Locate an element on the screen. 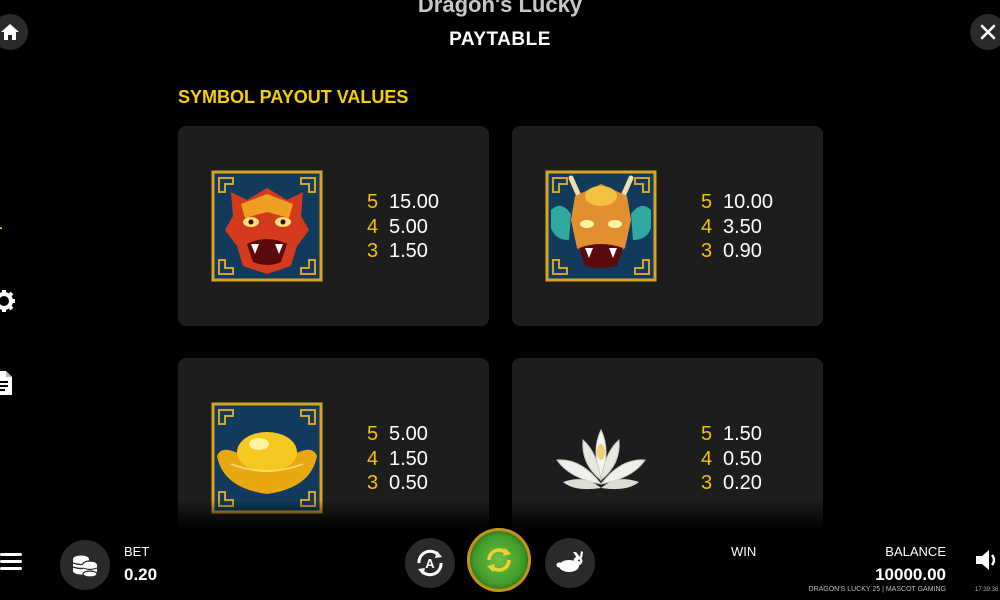  credits-text: DRAGON'S LUCKY 25 | MASCOT GAMING is located at coordinates (877, 589).